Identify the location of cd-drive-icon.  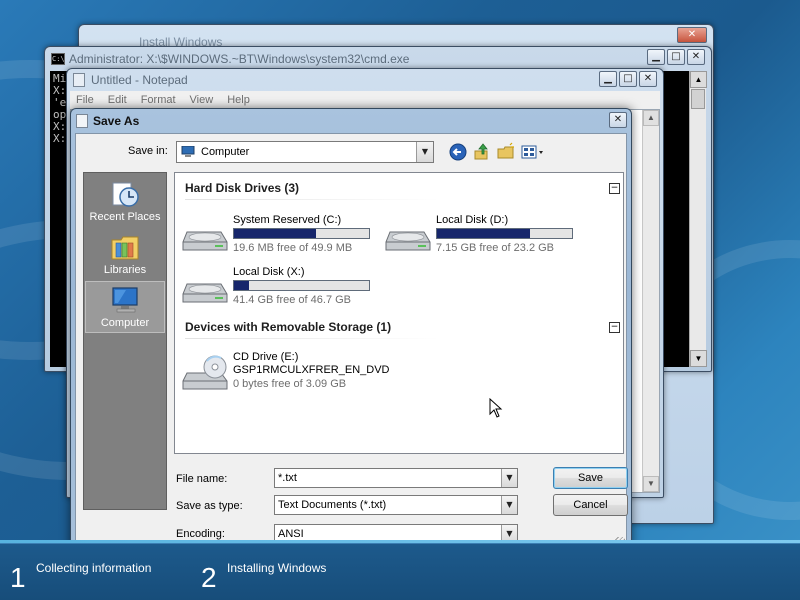
(205, 372).